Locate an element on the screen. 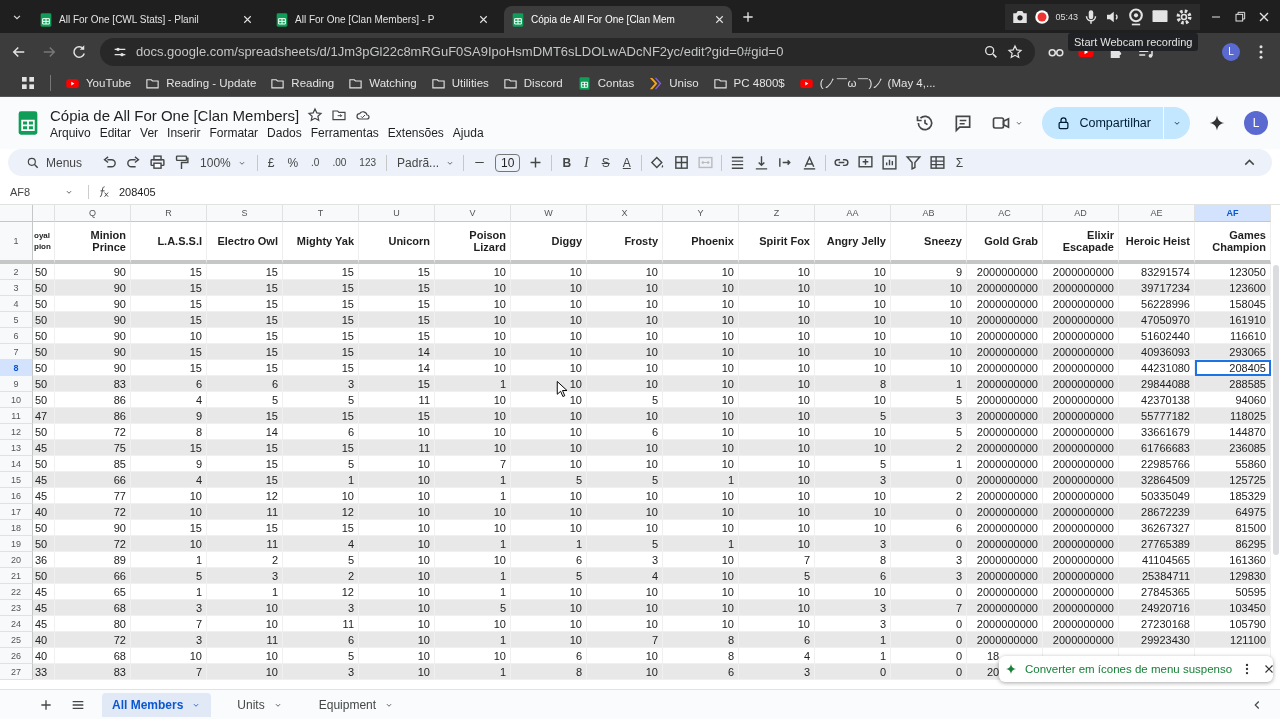  row-number: 20 is located at coordinates (16, 560).